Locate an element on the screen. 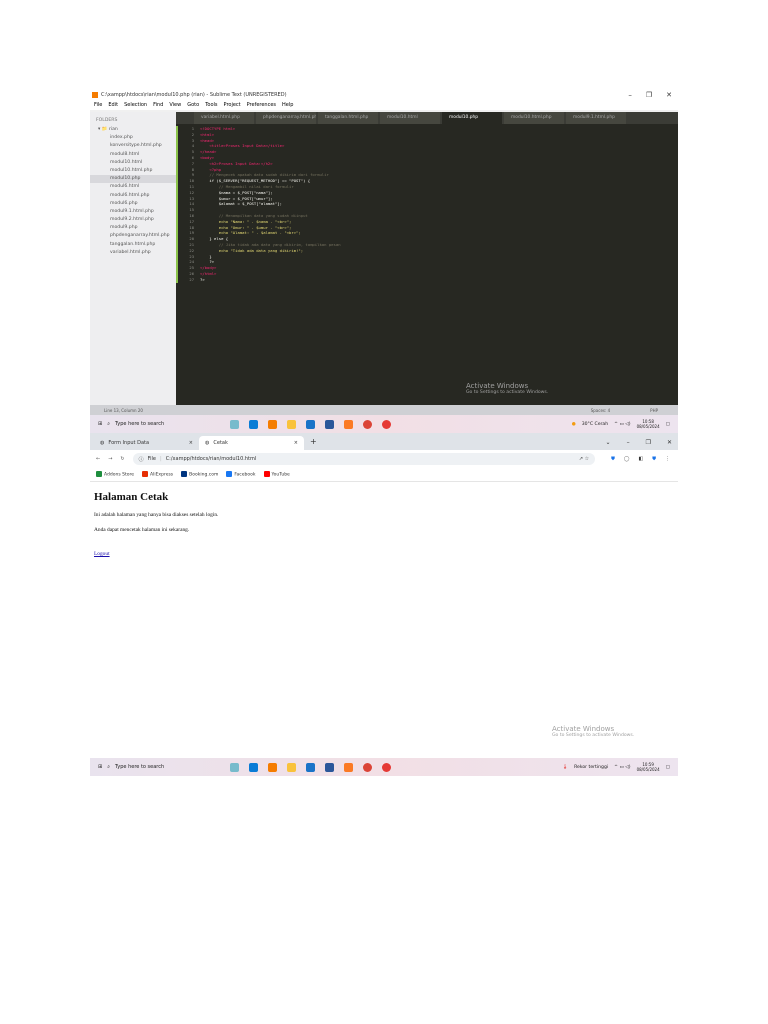 The height and width of the screenshot is (1024, 768). menu-help: Help is located at coordinates (287, 105).